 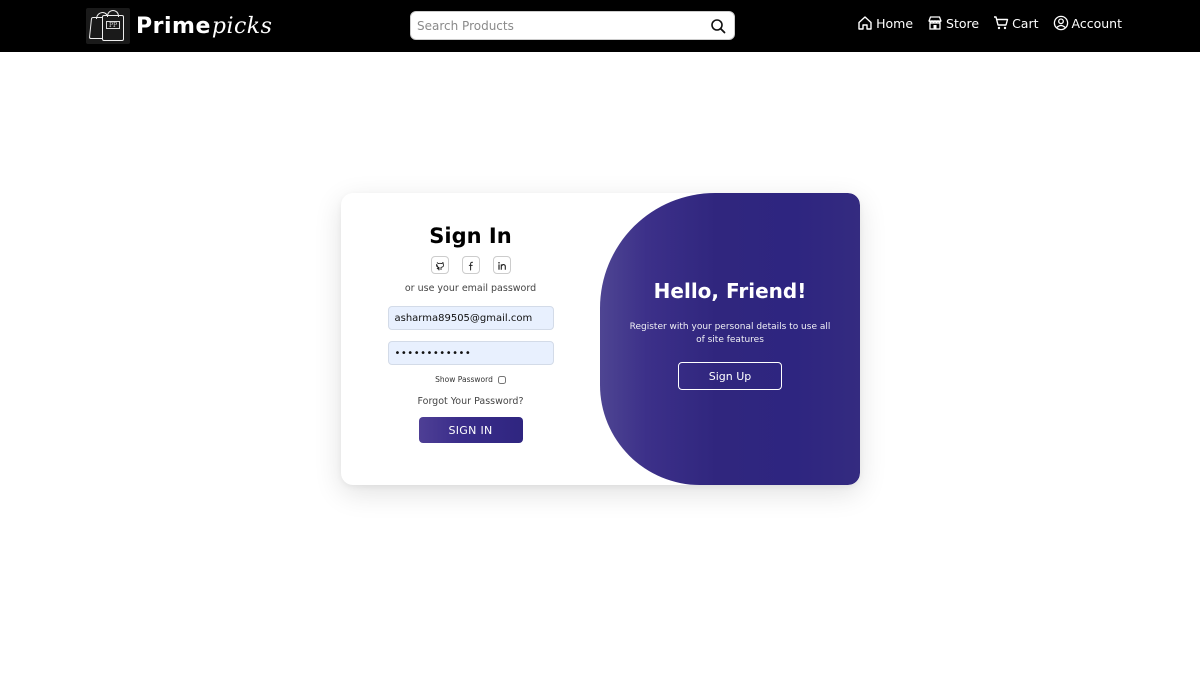 What do you see at coordinates (471, 401) in the screenshot?
I see `forgot-password-link: Forgot Your Password?` at bounding box center [471, 401].